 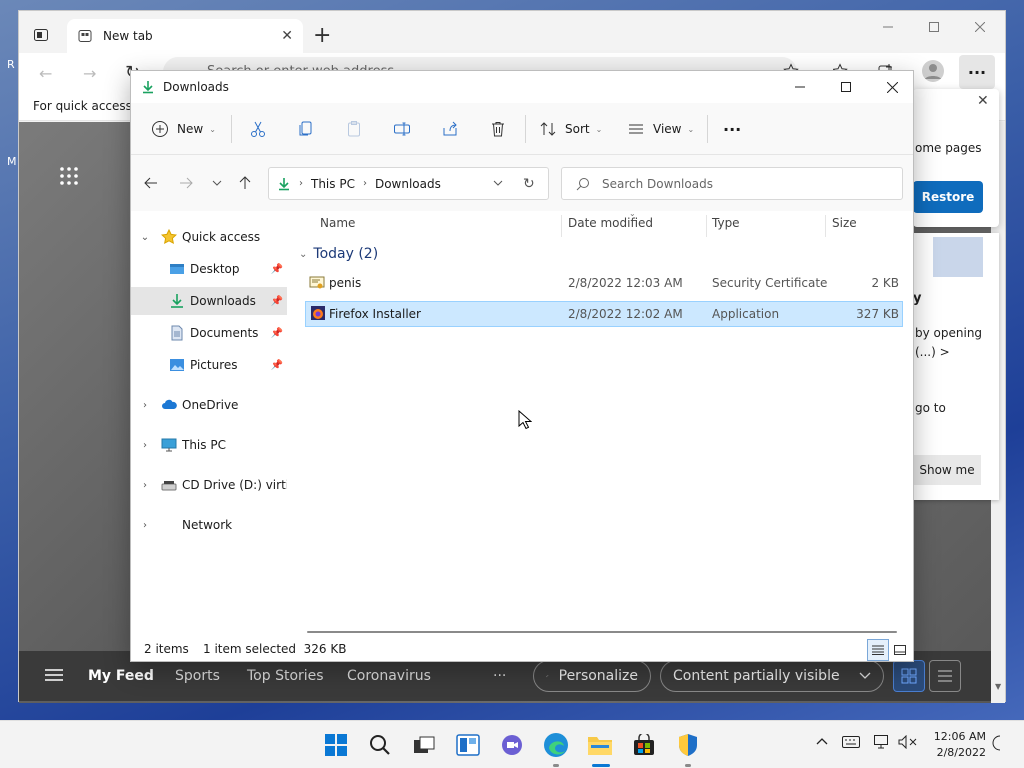 I want to click on sidebar-item-label: Pictures, so click(x=214, y=365).